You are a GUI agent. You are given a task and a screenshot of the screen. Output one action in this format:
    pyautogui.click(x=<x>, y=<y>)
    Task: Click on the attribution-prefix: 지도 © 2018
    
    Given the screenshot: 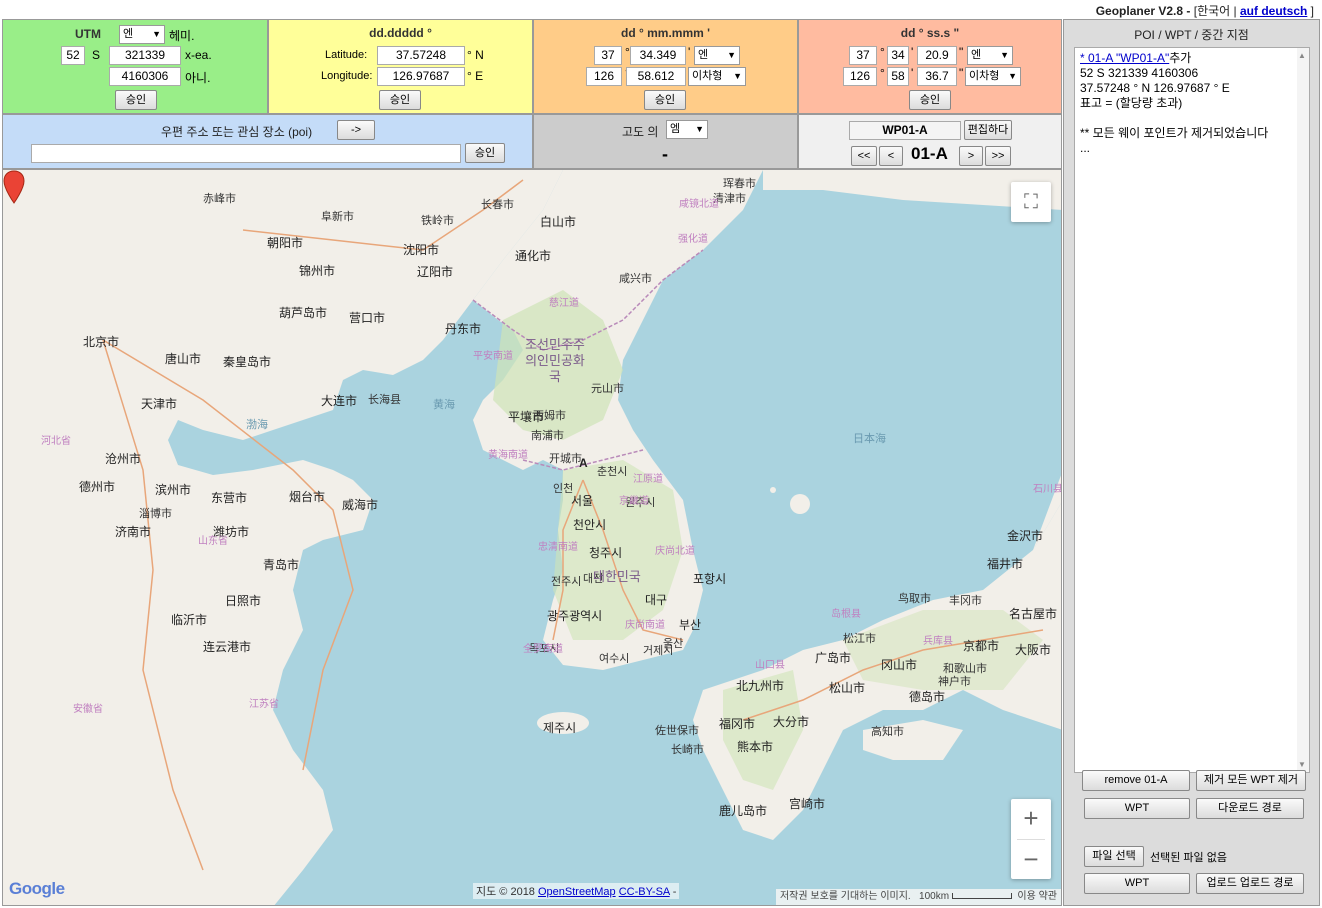 What is the action you would take?
    pyautogui.click(x=507, y=892)
    